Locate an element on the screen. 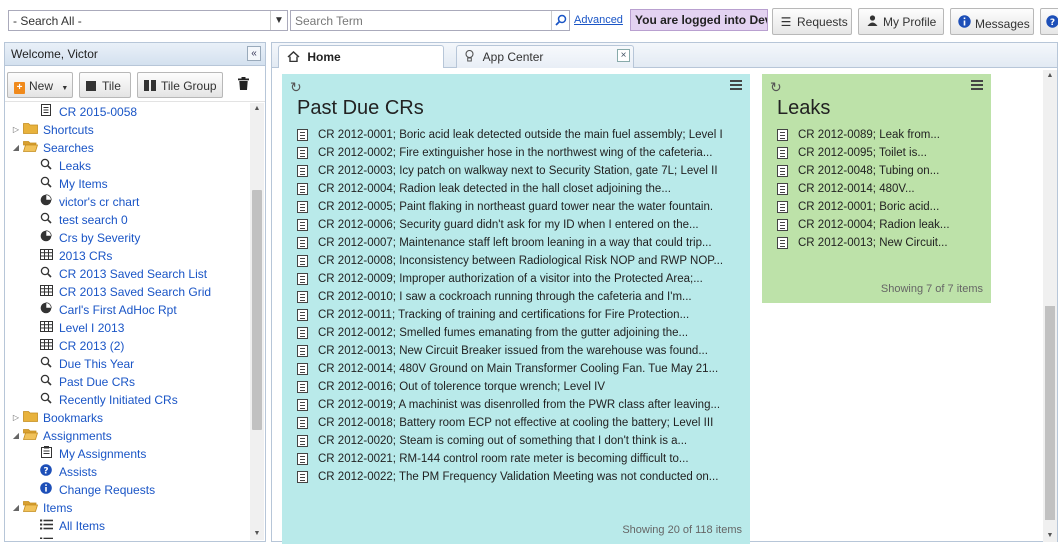 The image size is (1058, 544). tree-node: Carl's First AdHoc Rpt is located at coordinates (127, 310).